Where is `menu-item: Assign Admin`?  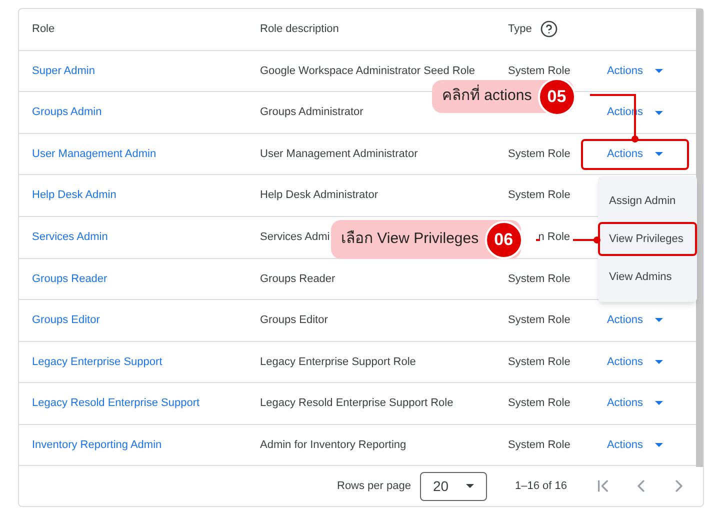
menu-item: Assign Admin is located at coordinates (647, 201).